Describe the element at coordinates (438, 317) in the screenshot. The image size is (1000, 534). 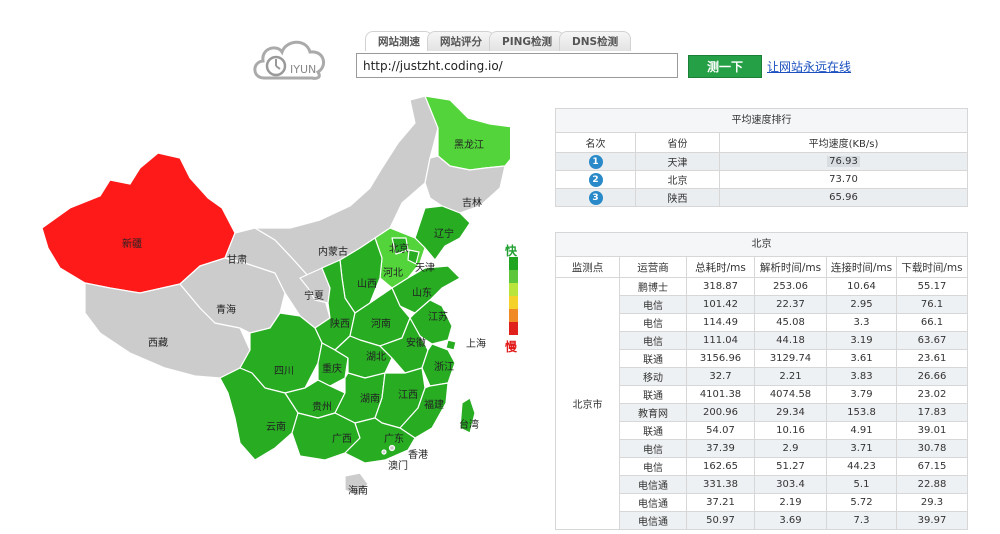
I see `label-jiangsu: 江苏` at that location.